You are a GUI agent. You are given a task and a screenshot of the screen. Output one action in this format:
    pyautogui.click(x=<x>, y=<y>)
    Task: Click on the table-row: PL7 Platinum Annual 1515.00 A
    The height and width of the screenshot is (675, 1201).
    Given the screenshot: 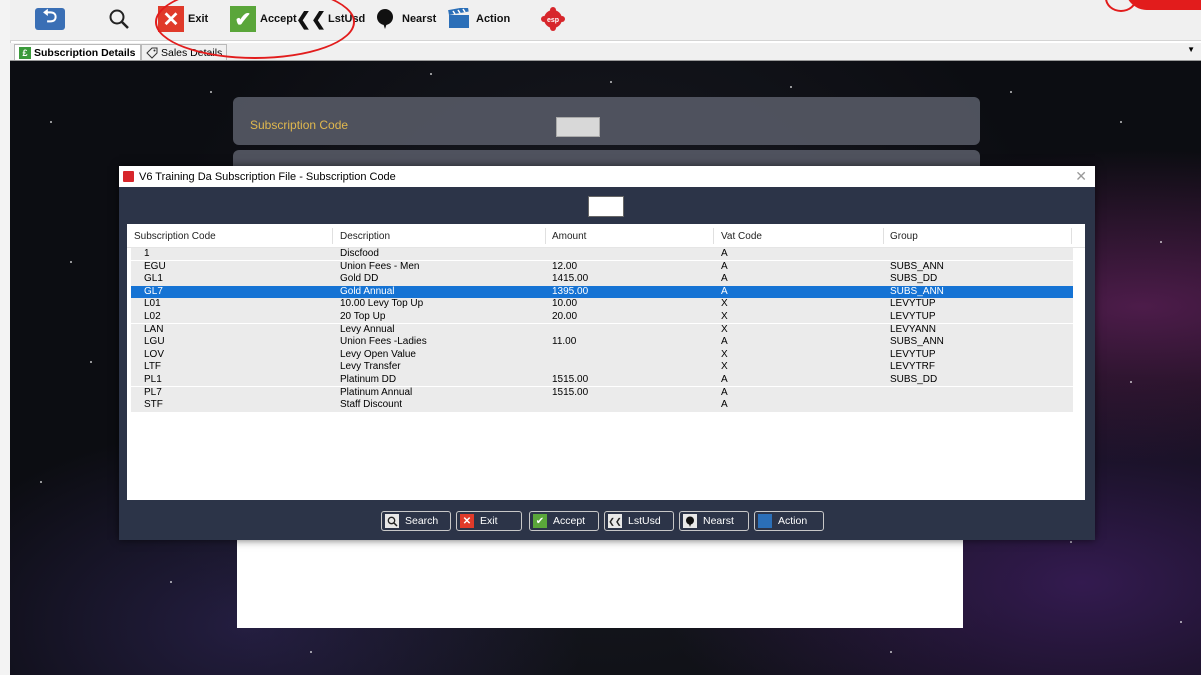 What is the action you would take?
    pyautogui.click(x=602, y=392)
    